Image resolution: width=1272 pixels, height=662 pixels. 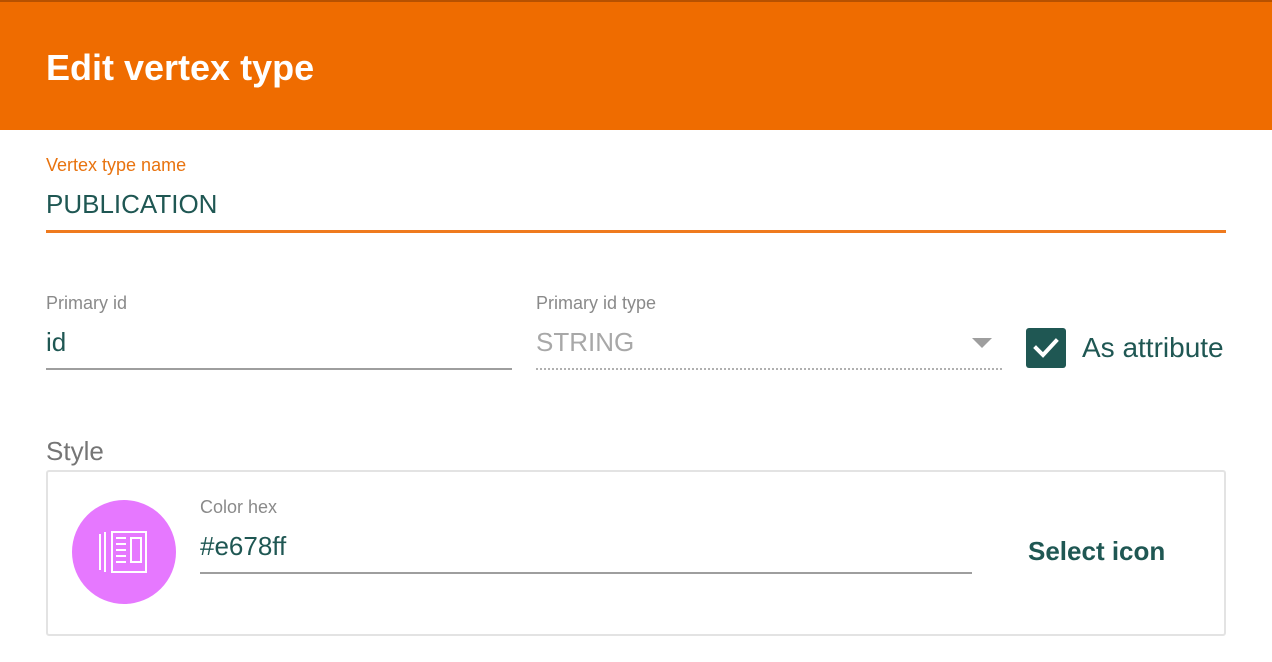 What do you see at coordinates (586, 546) in the screenshot?
I see `color-hex-input` at bounding box center [586, 546].